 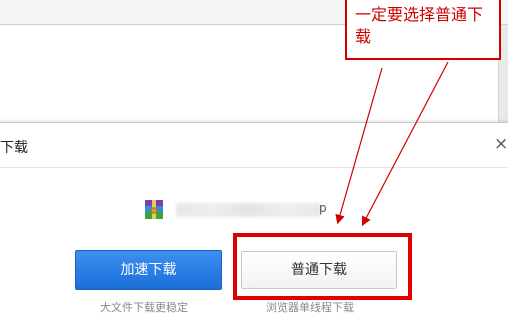 I want to click on annotation-arrow-left, so click(x=359, y=146).